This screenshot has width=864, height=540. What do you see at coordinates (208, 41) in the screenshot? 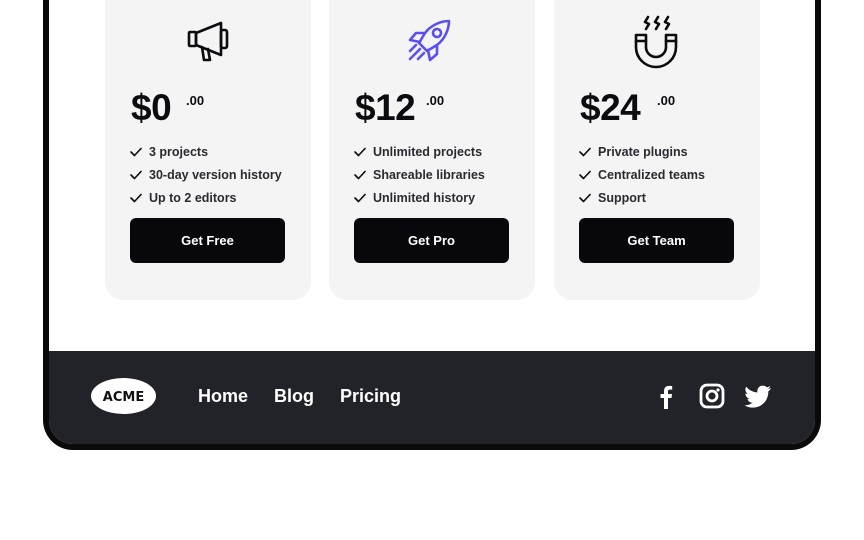
I see `megaphone-icon` at bounding box center [208, 41].